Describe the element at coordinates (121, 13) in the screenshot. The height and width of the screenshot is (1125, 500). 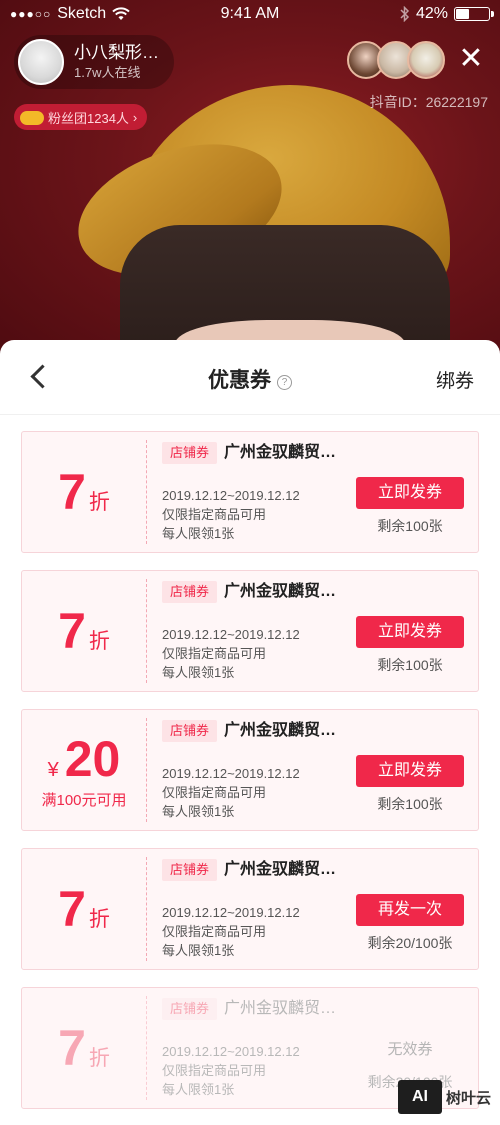
I see `wifi-icon` at that location.